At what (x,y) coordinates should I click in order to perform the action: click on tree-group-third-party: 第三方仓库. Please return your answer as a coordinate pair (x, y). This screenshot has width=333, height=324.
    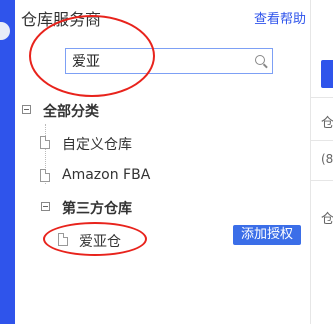
    Looking at the image, I should click on (97, 208).